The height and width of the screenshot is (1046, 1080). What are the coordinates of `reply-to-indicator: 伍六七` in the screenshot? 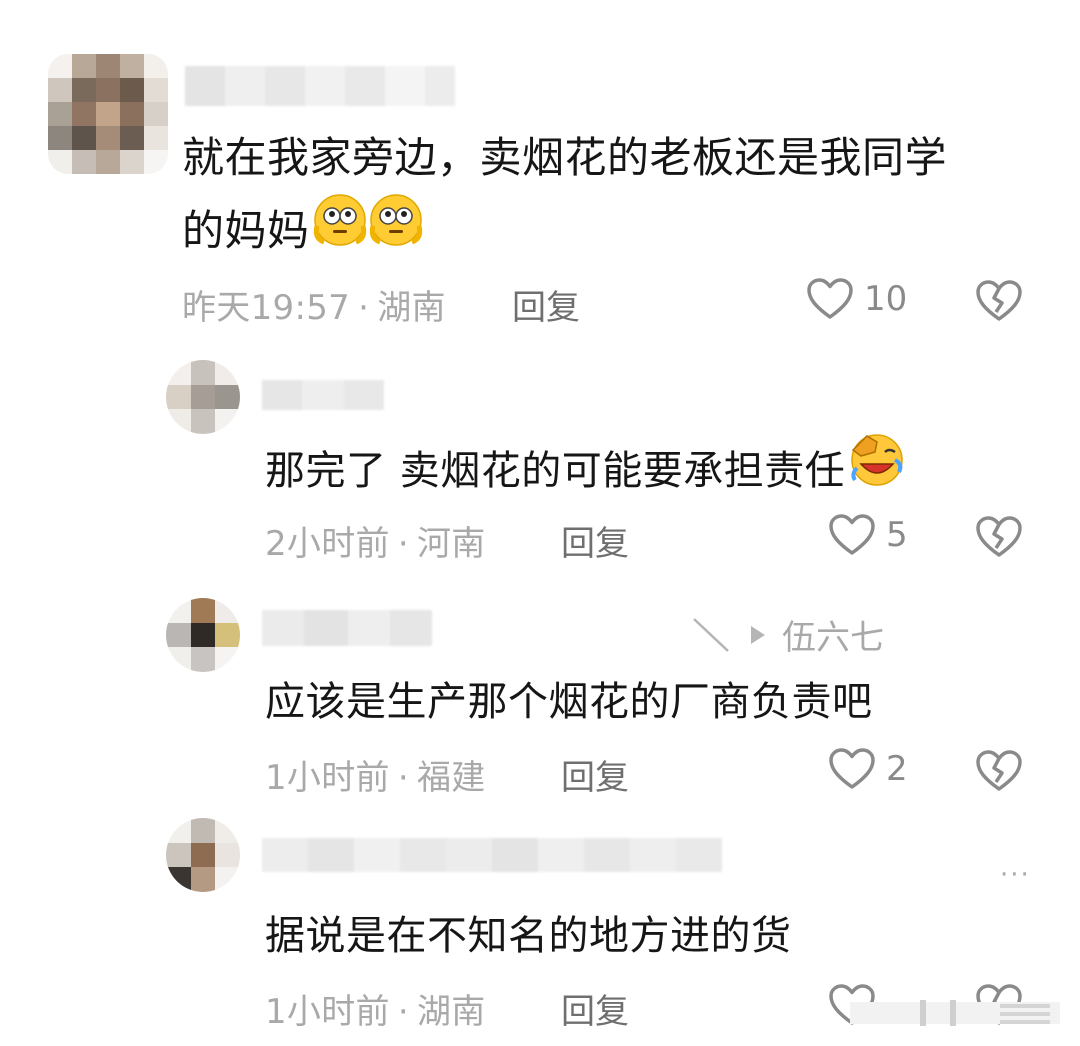 It's located at (787, 634).